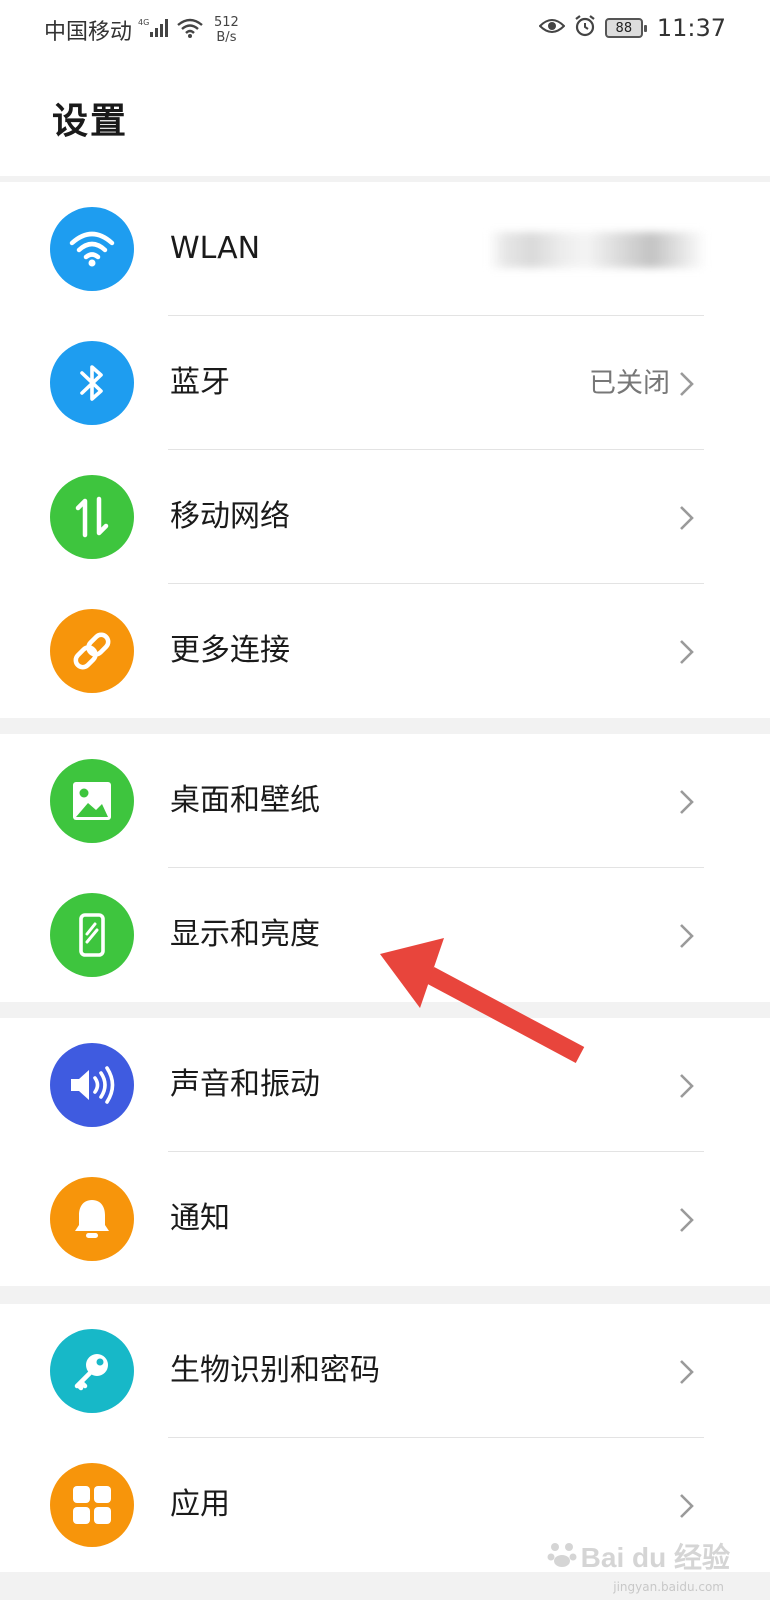  What do you see at coordinates (230, 650) in the screenshot?
I see `settings-item-label: 更多连接` at bounding box center [230, 650].